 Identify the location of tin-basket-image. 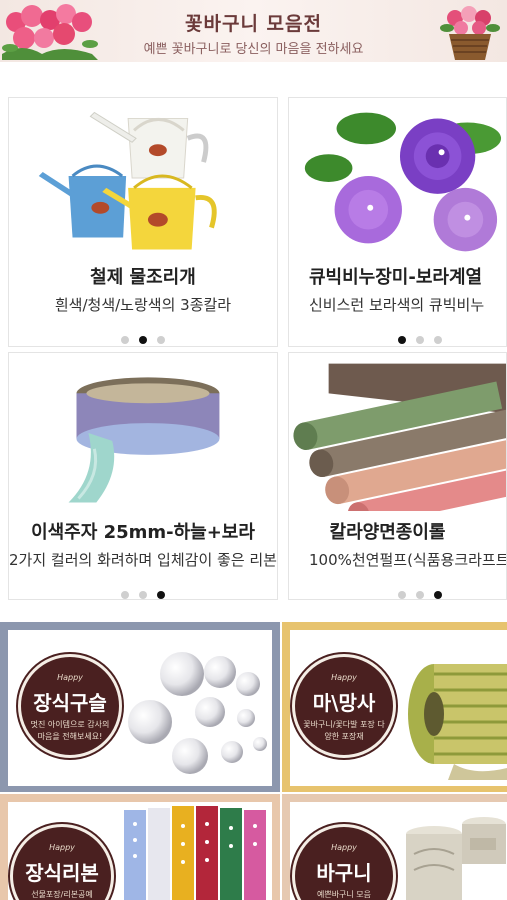
(456, 858).